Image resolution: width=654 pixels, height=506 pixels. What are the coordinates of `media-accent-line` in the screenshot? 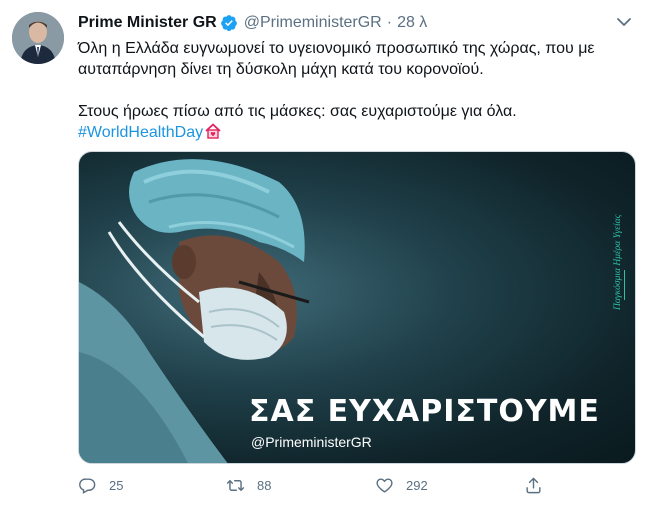 It's located at (624, 285).